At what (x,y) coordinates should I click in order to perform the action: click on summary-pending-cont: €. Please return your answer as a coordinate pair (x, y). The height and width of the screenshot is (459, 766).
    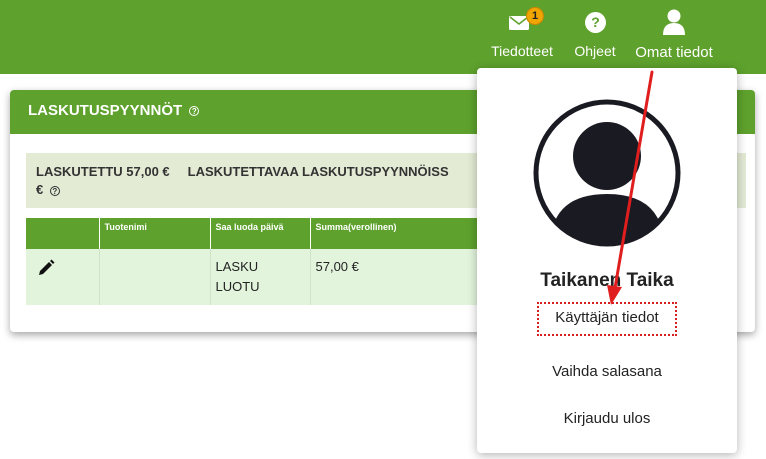
    Looking at the image, I should click on (40, 189).